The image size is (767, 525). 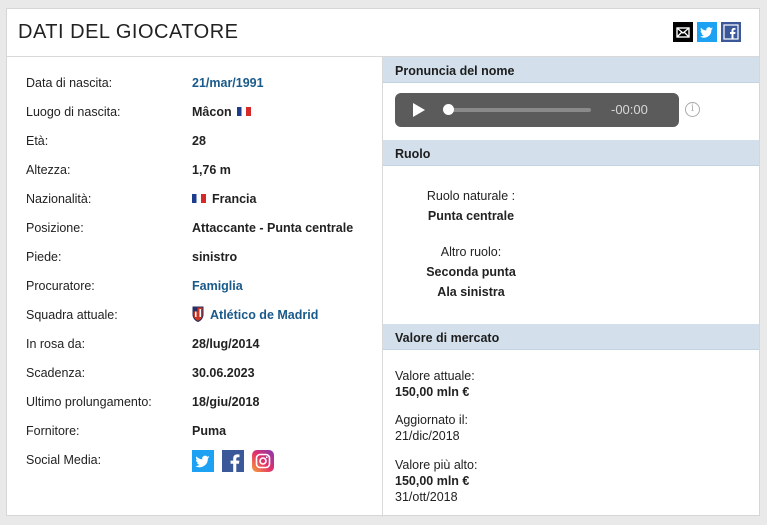 I want to click on detail-row: Procuratore: Famiglia, so click(x=201, y=289).